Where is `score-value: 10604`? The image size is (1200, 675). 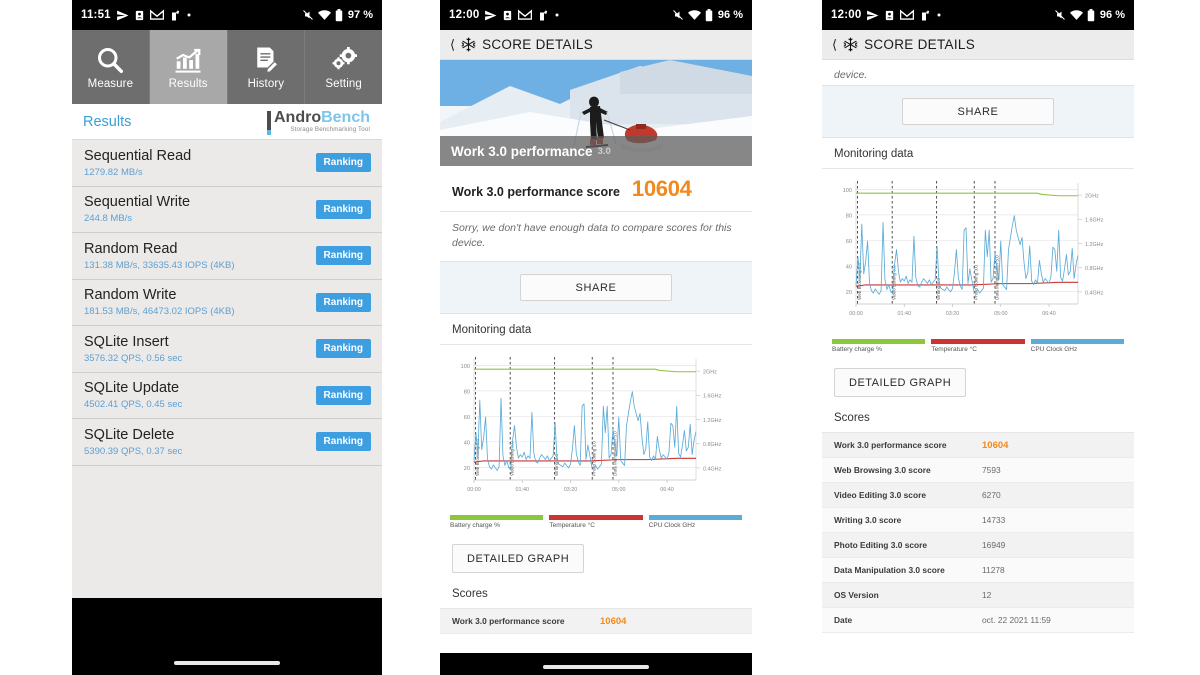
score-value: 10604 is located at coordinates (613, 621).